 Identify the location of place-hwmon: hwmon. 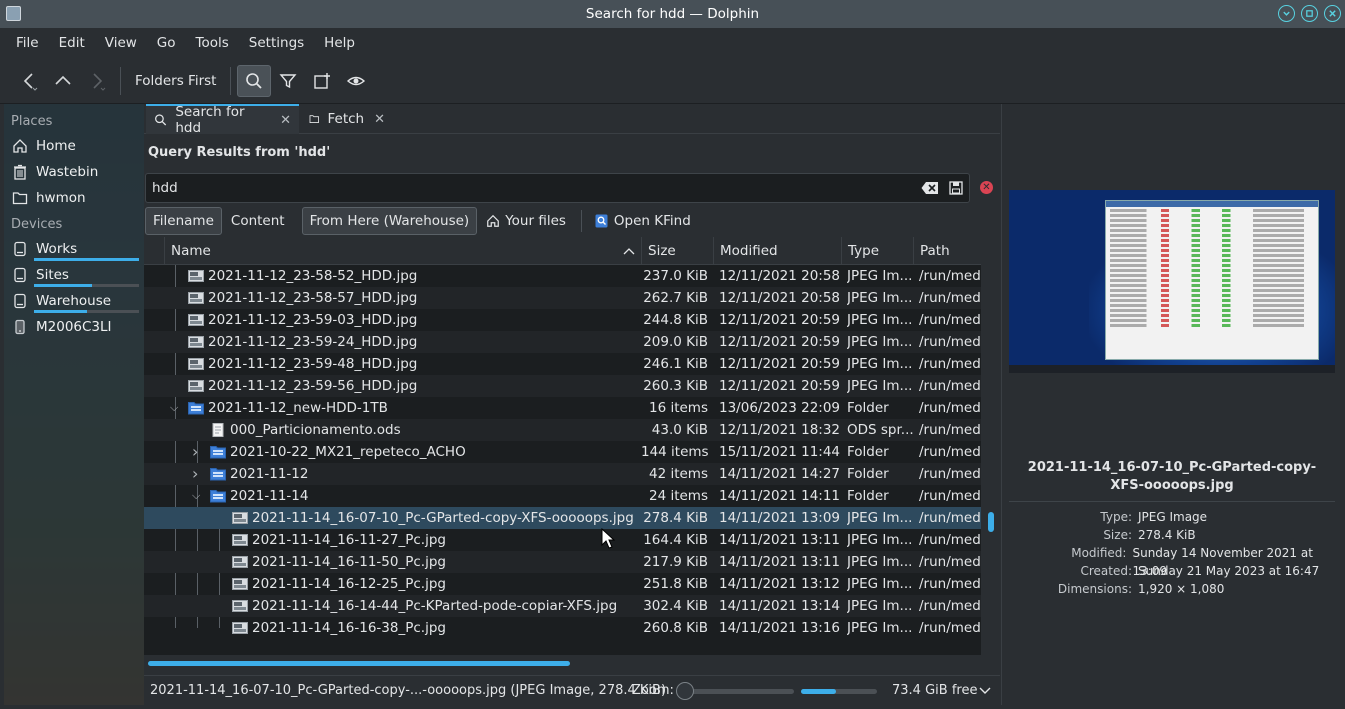
(74, 198).